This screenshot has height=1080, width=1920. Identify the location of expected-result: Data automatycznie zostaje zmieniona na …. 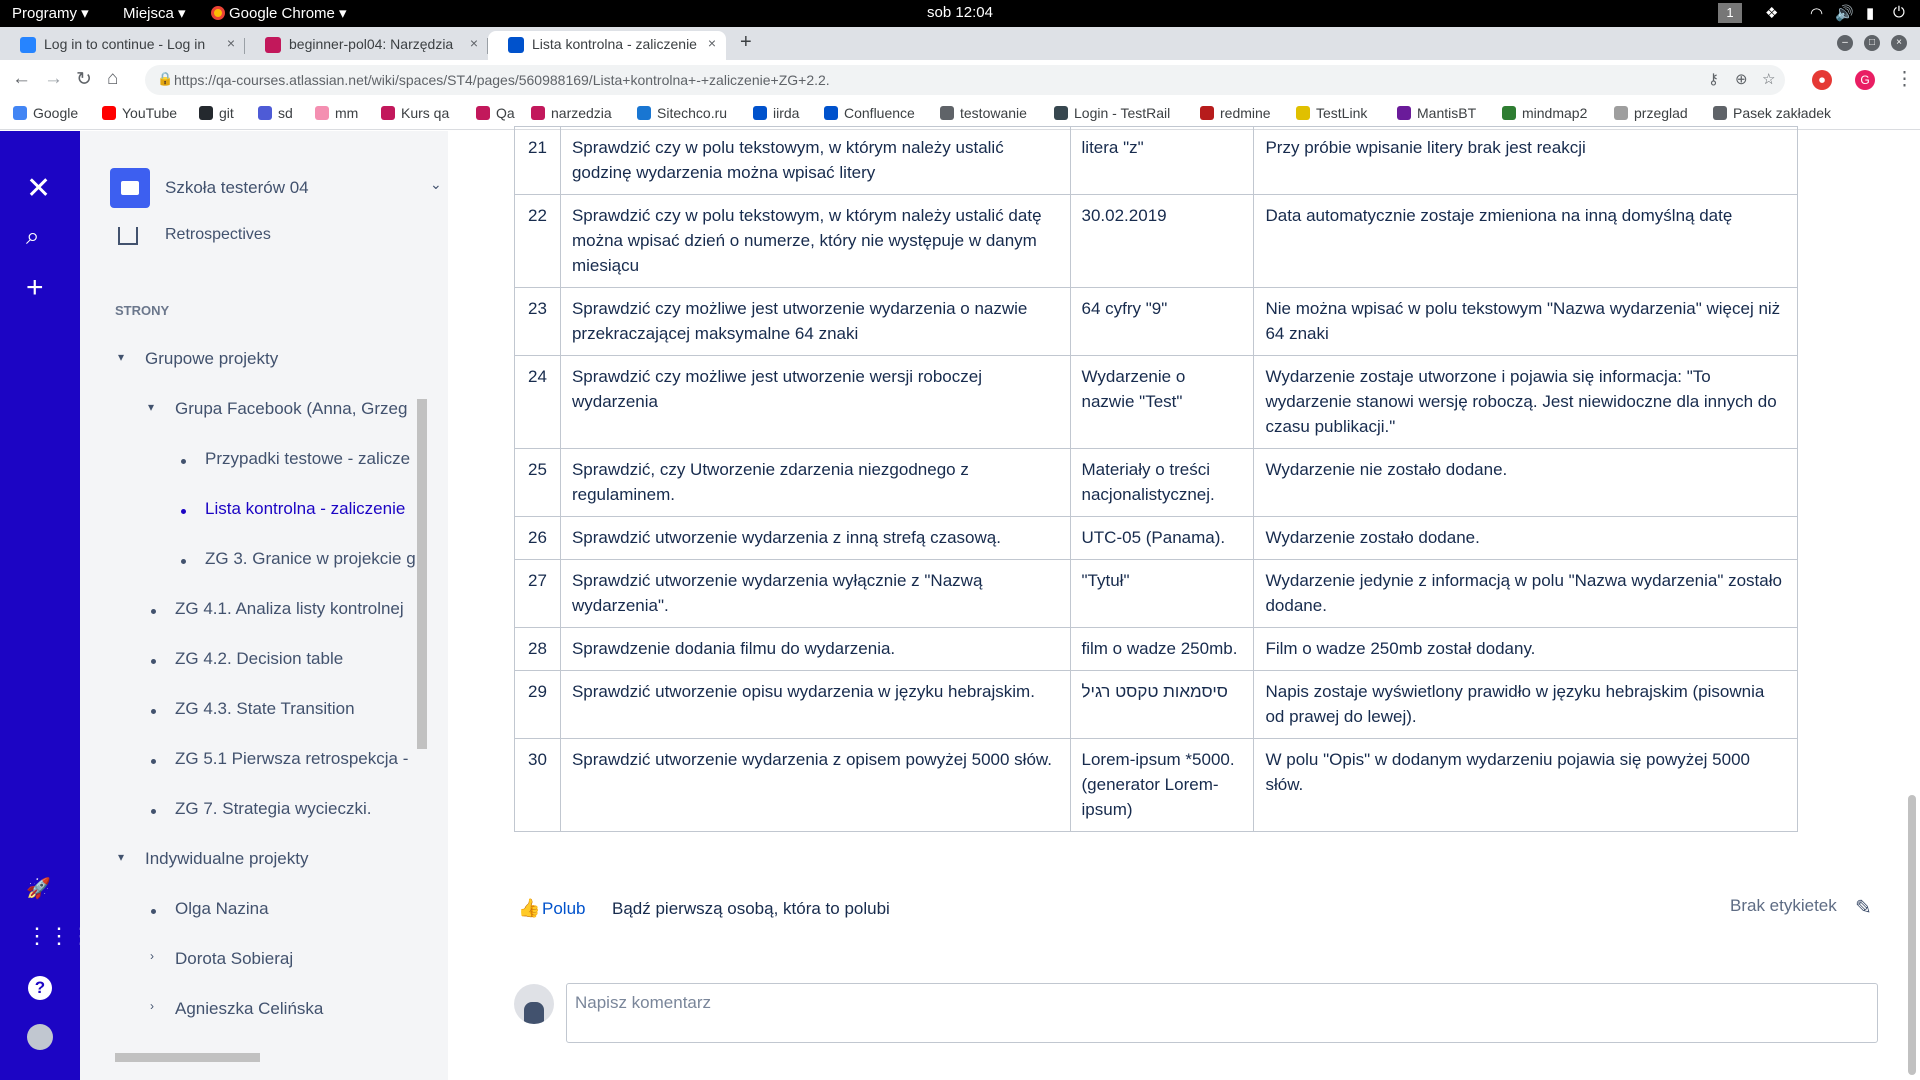
(1525, 241).